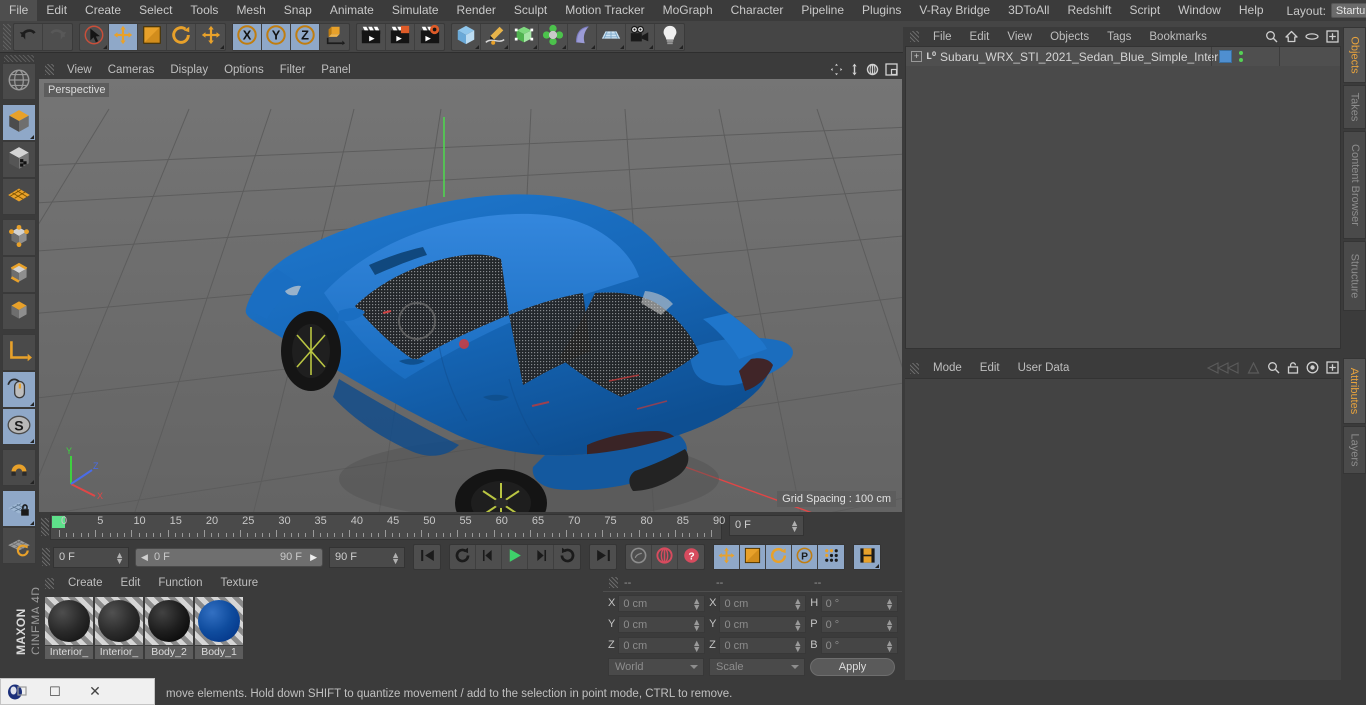  I want to click on viewport-menu-view: View, so click(79, 70).